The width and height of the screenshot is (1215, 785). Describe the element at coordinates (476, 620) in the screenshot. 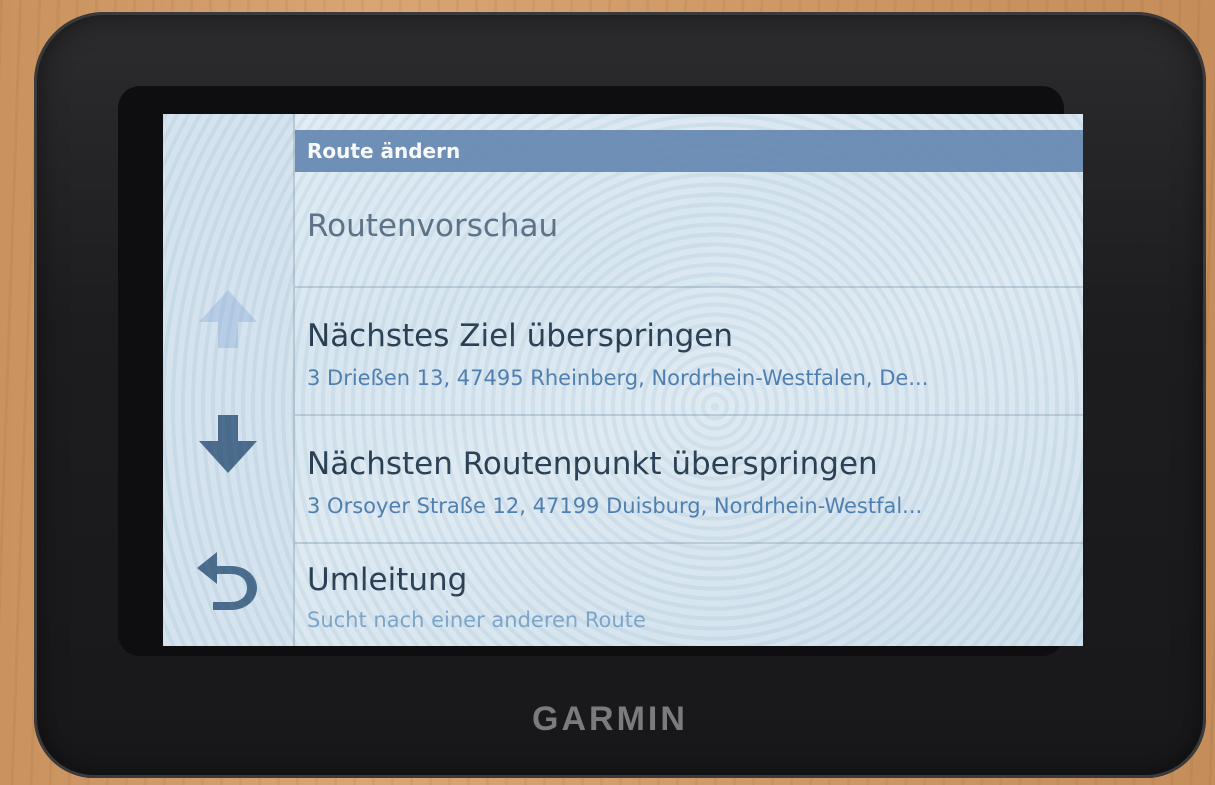

I see `menu-item-subtitle: Sucht nach einer anderen Route` at that location.